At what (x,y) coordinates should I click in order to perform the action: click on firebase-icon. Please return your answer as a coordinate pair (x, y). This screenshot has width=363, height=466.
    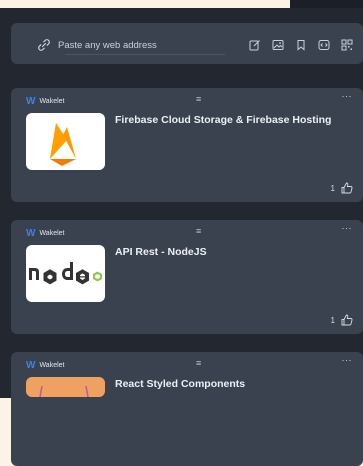
    Looking at the image, I should click on (63, 144).